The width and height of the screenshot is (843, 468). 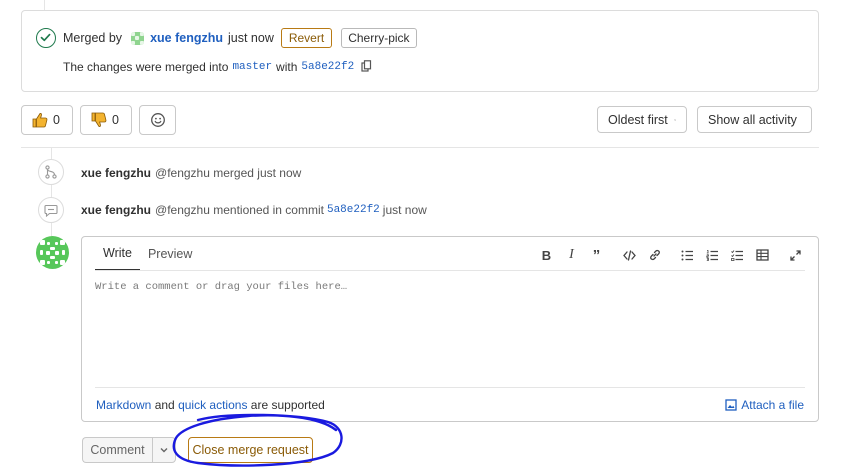 I want to click on bullet-list-icon, so click(x=687, y=255).